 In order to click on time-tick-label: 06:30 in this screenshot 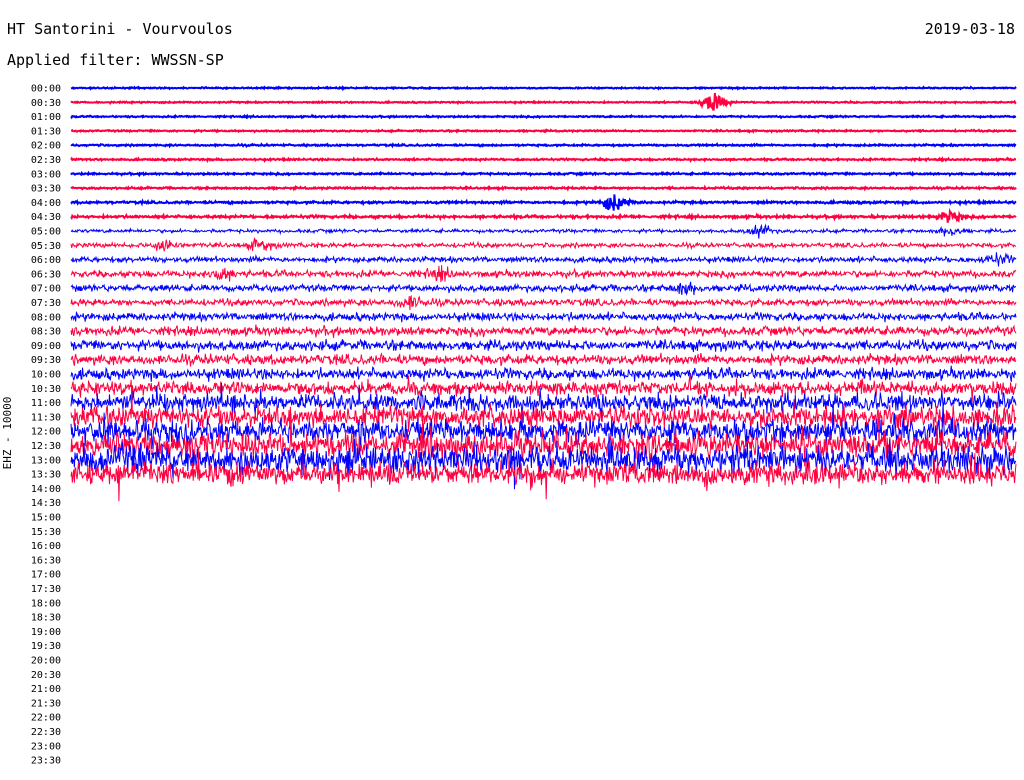, I will do `click(46, 274)`.